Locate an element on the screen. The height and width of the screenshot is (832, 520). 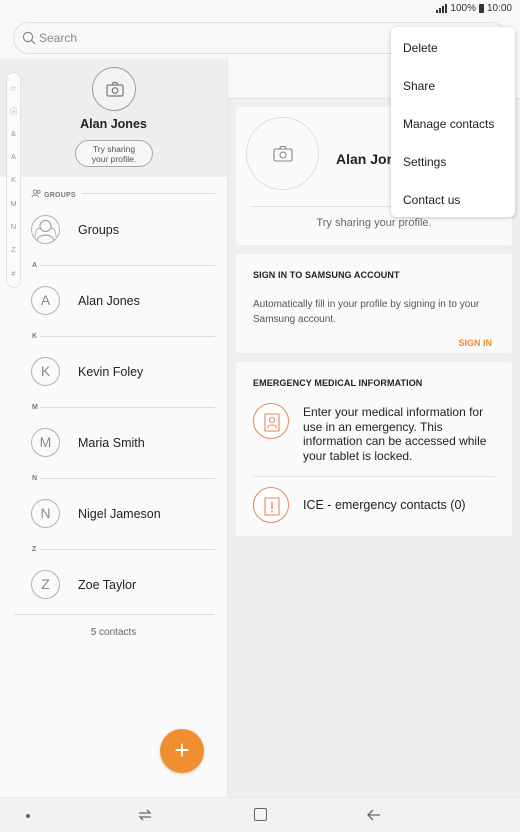
section-letter-n: N is located at coordinates (35, 478).